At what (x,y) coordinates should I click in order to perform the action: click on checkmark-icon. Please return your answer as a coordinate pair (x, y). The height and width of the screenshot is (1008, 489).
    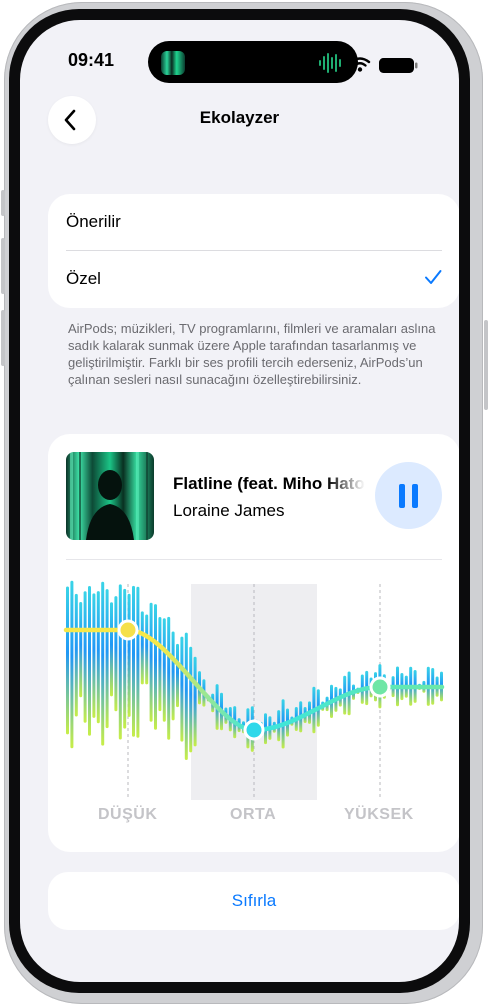
    Looking at the image, I should click on (433, 277).